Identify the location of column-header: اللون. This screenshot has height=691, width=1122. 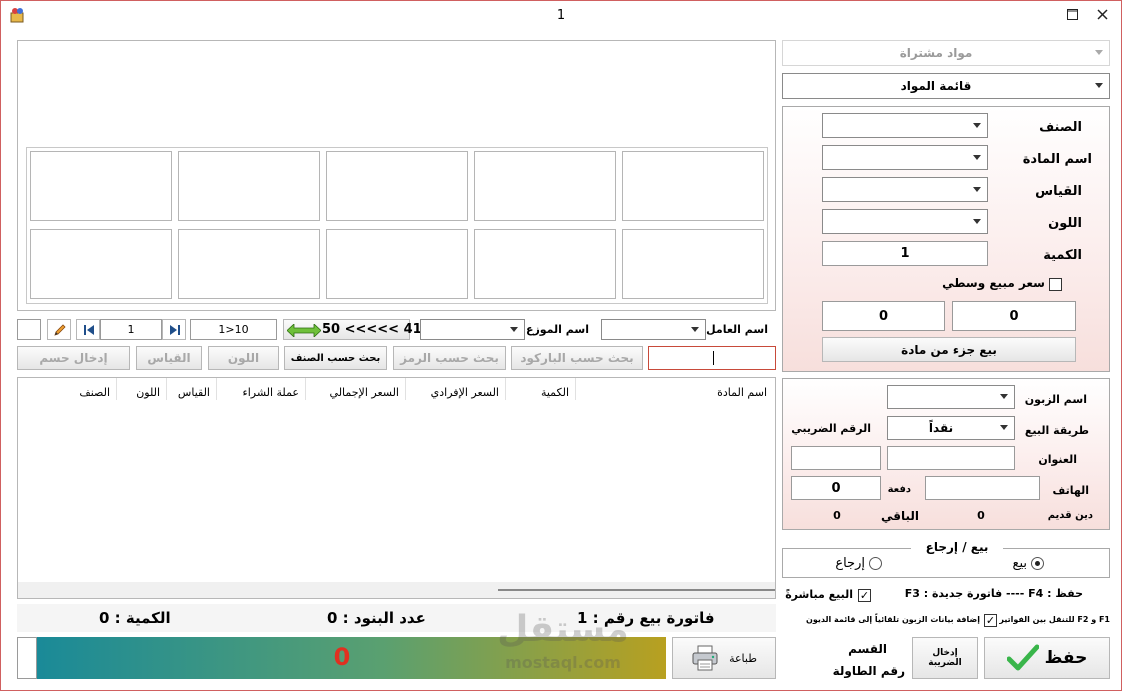
(148, 392).